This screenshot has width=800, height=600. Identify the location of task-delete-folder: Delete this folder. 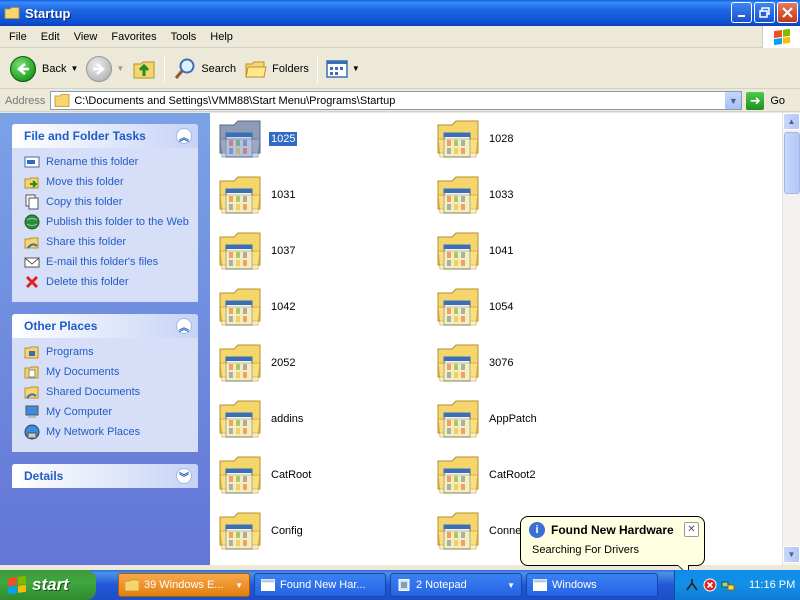
(107, 284).